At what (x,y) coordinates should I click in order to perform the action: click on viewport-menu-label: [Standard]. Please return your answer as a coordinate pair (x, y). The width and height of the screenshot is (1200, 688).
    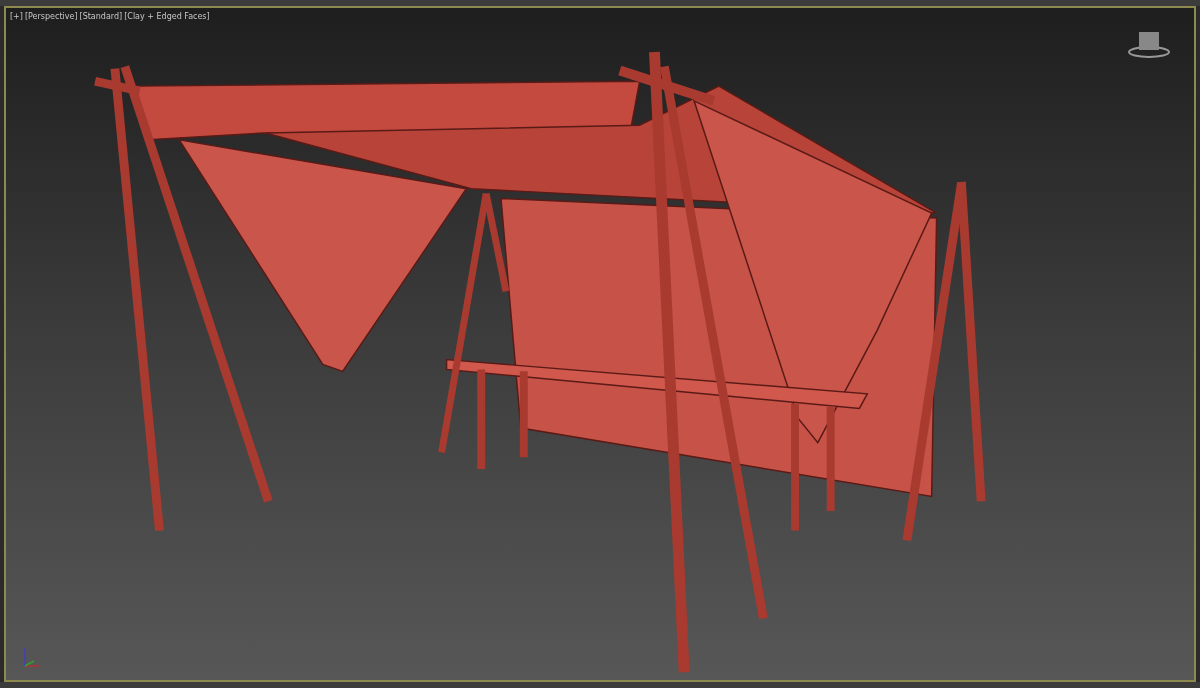
    Looking at the image, I should click on (101, 16).